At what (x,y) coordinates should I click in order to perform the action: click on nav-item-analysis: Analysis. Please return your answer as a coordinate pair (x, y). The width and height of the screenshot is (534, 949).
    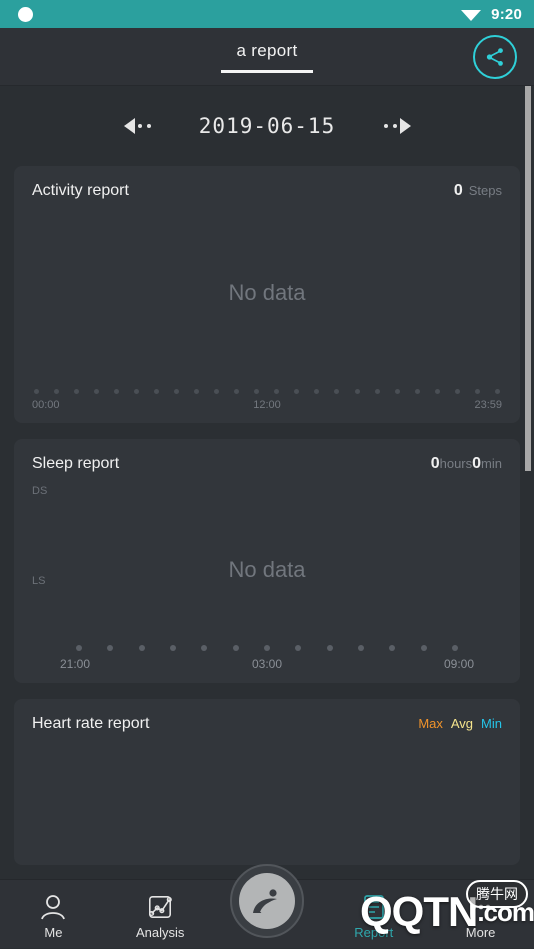
    Looking at the image, I should click on (160, 914).